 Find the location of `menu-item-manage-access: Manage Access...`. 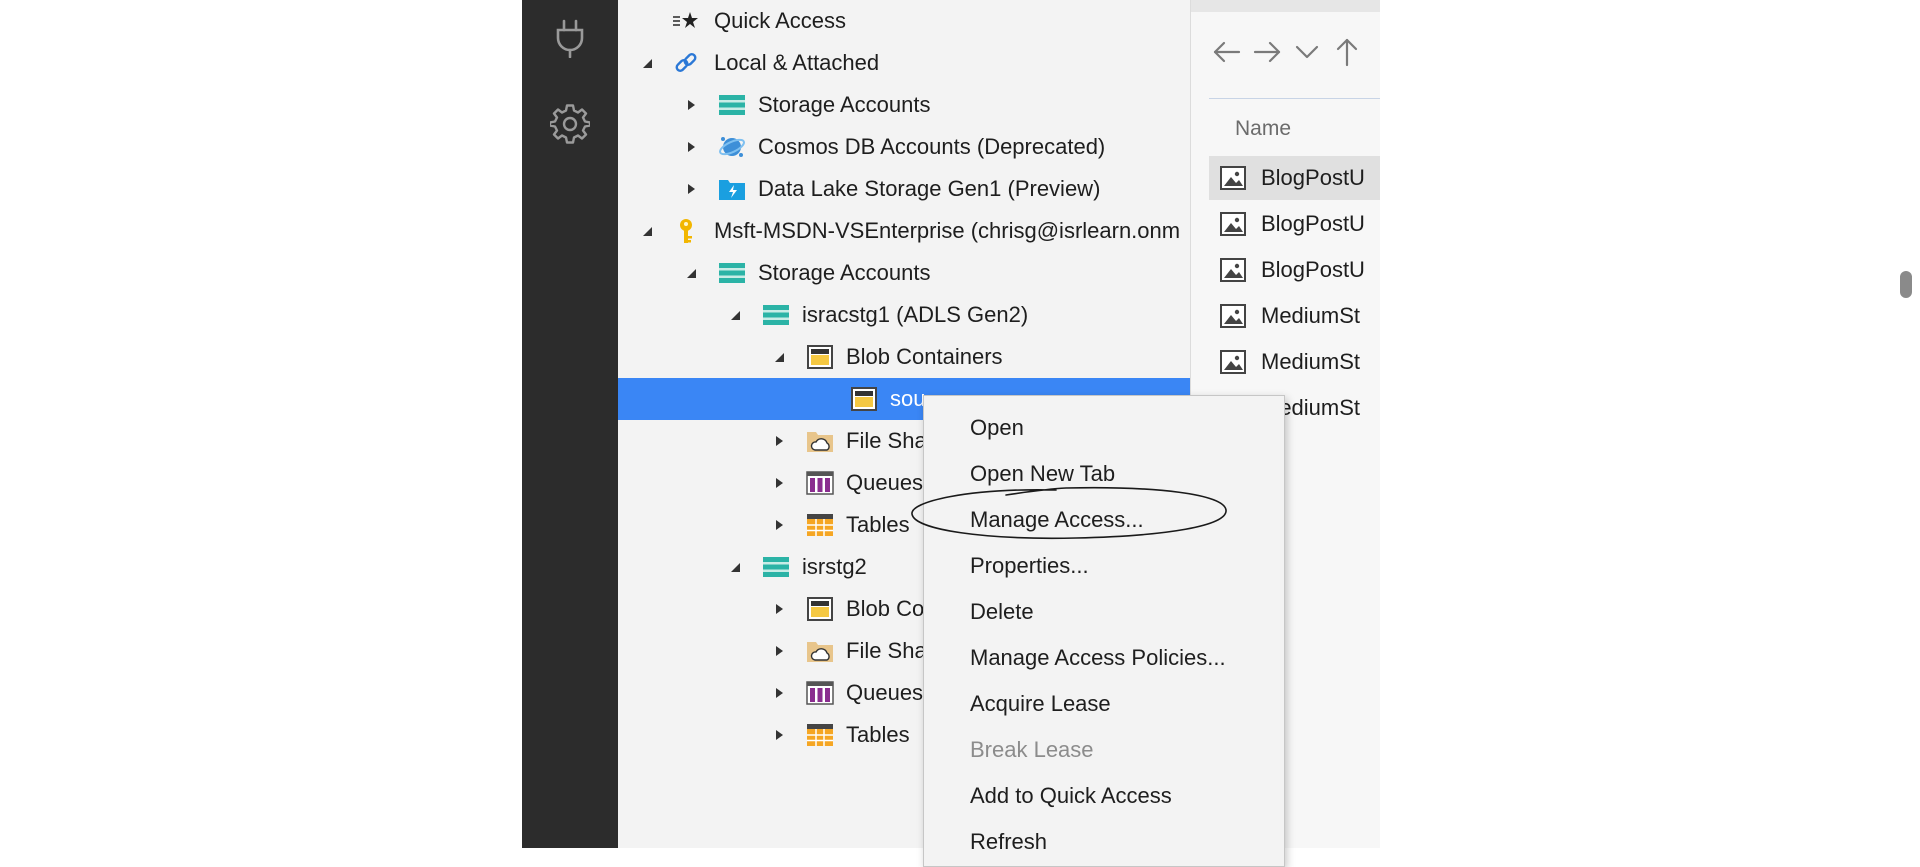

menu-item-manage-access: Manage Access... is located at coordinates (1104, 520).